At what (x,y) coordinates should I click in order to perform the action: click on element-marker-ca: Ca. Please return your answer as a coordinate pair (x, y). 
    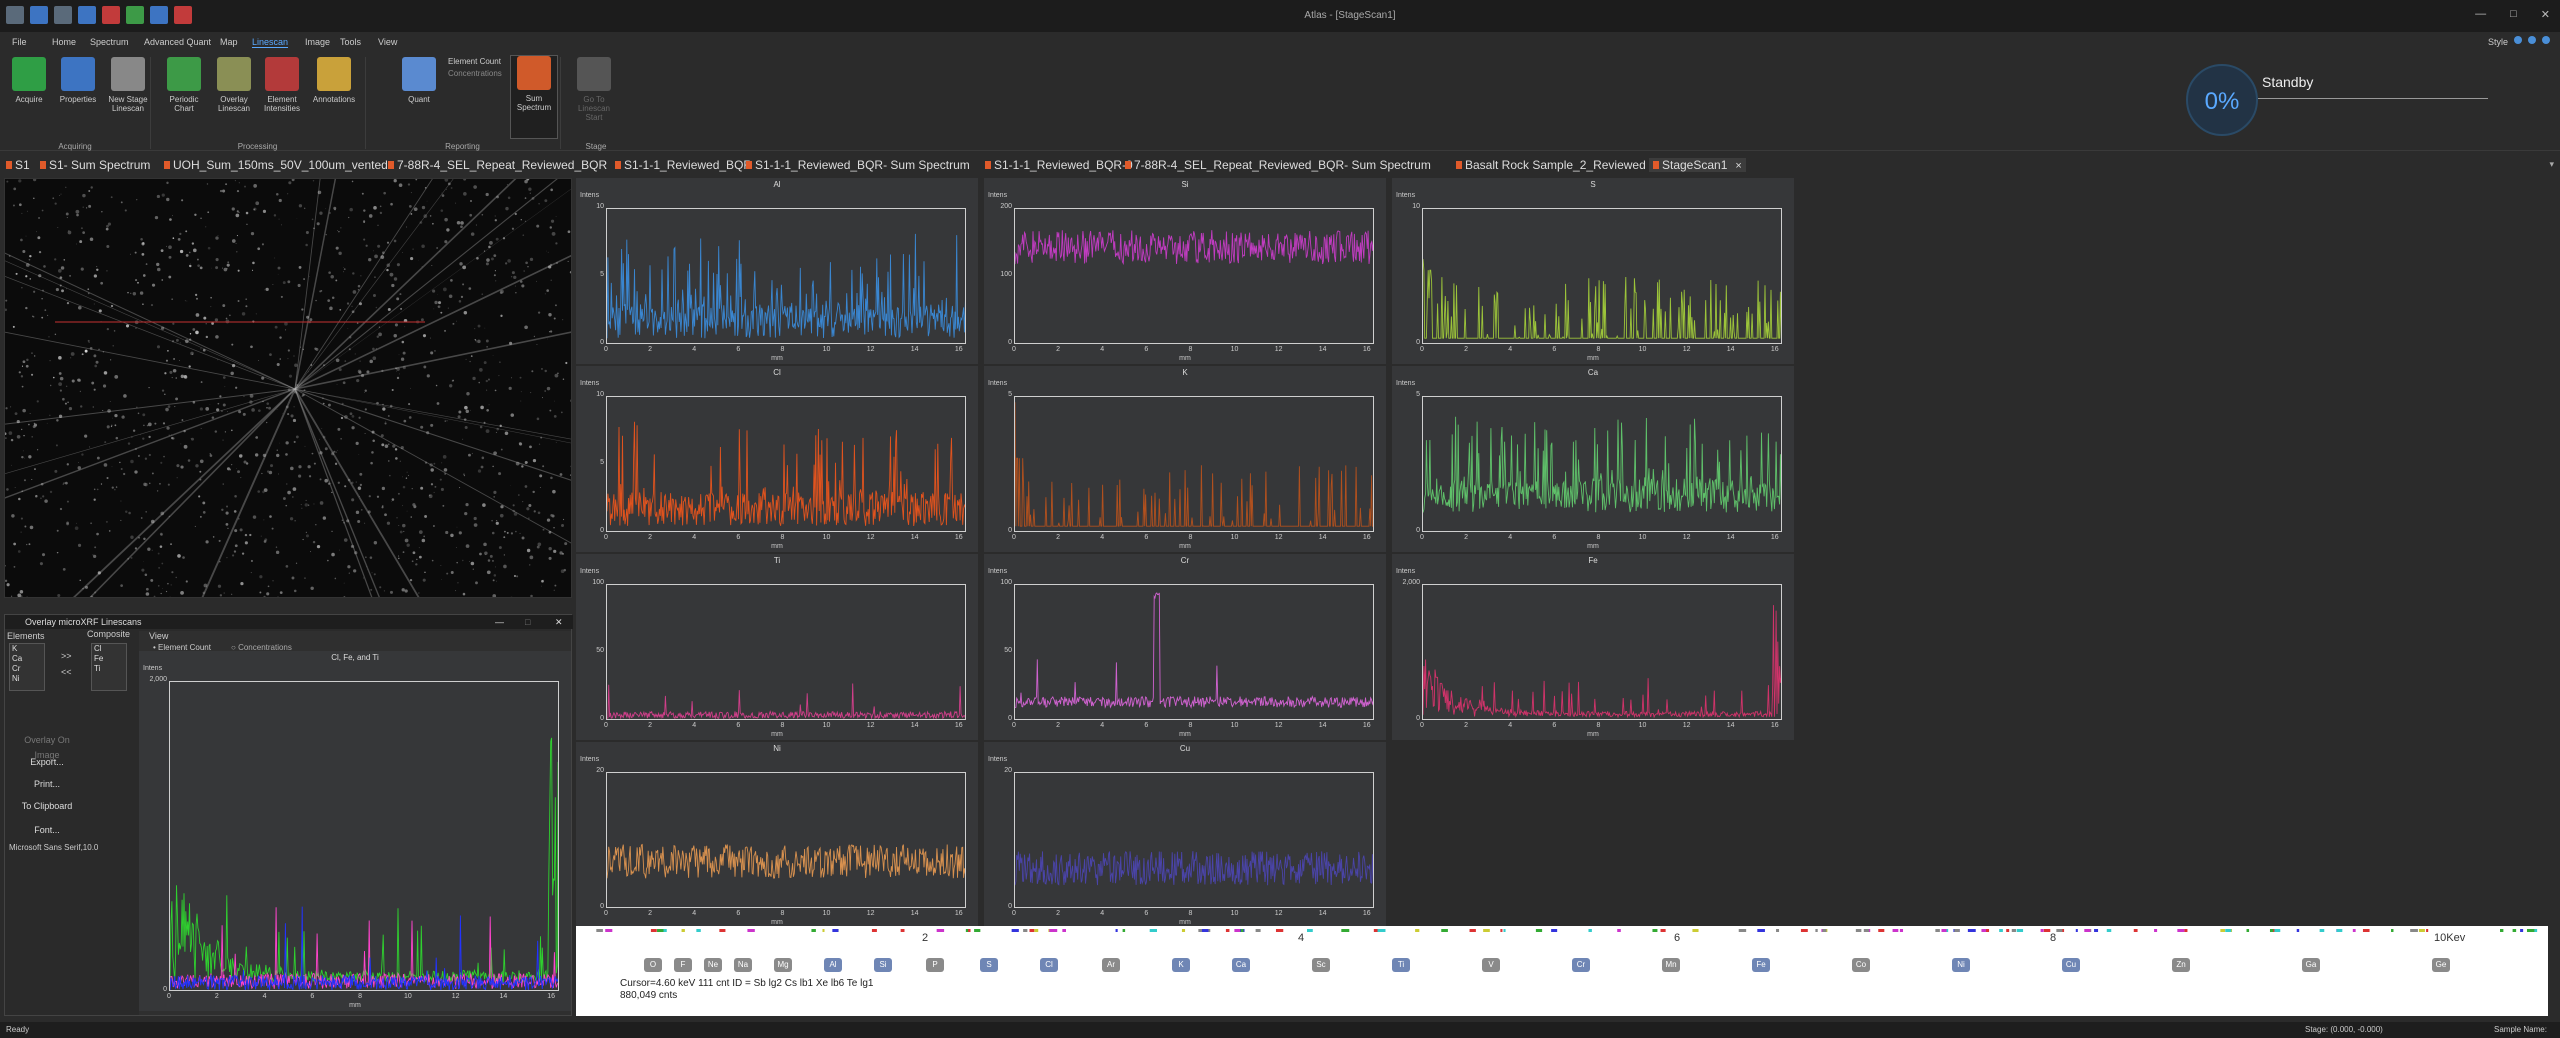
    Looking at the image, I should click on (1241, 965).